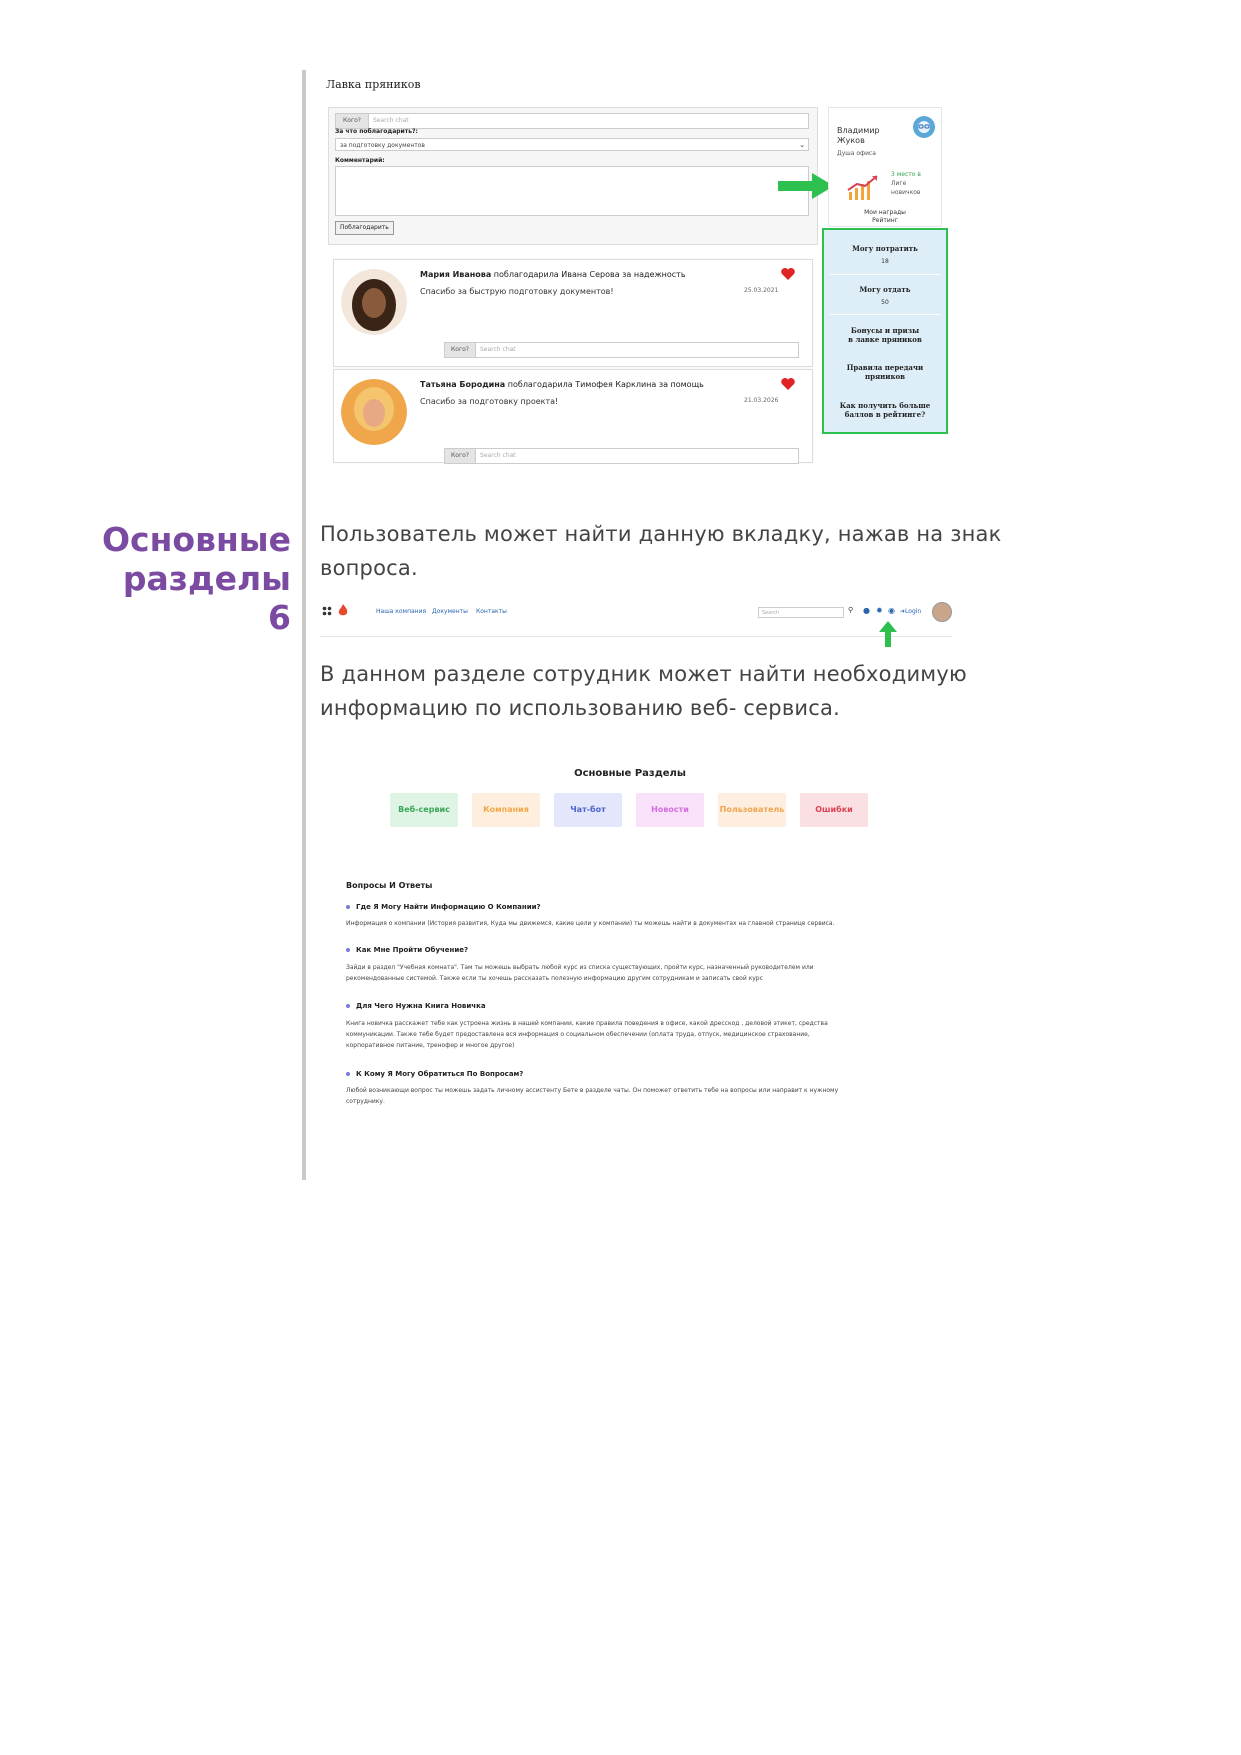  Describe the element at coordinates (910, 611) in the screenshot. I see `login-link: ➜Login` at that location.